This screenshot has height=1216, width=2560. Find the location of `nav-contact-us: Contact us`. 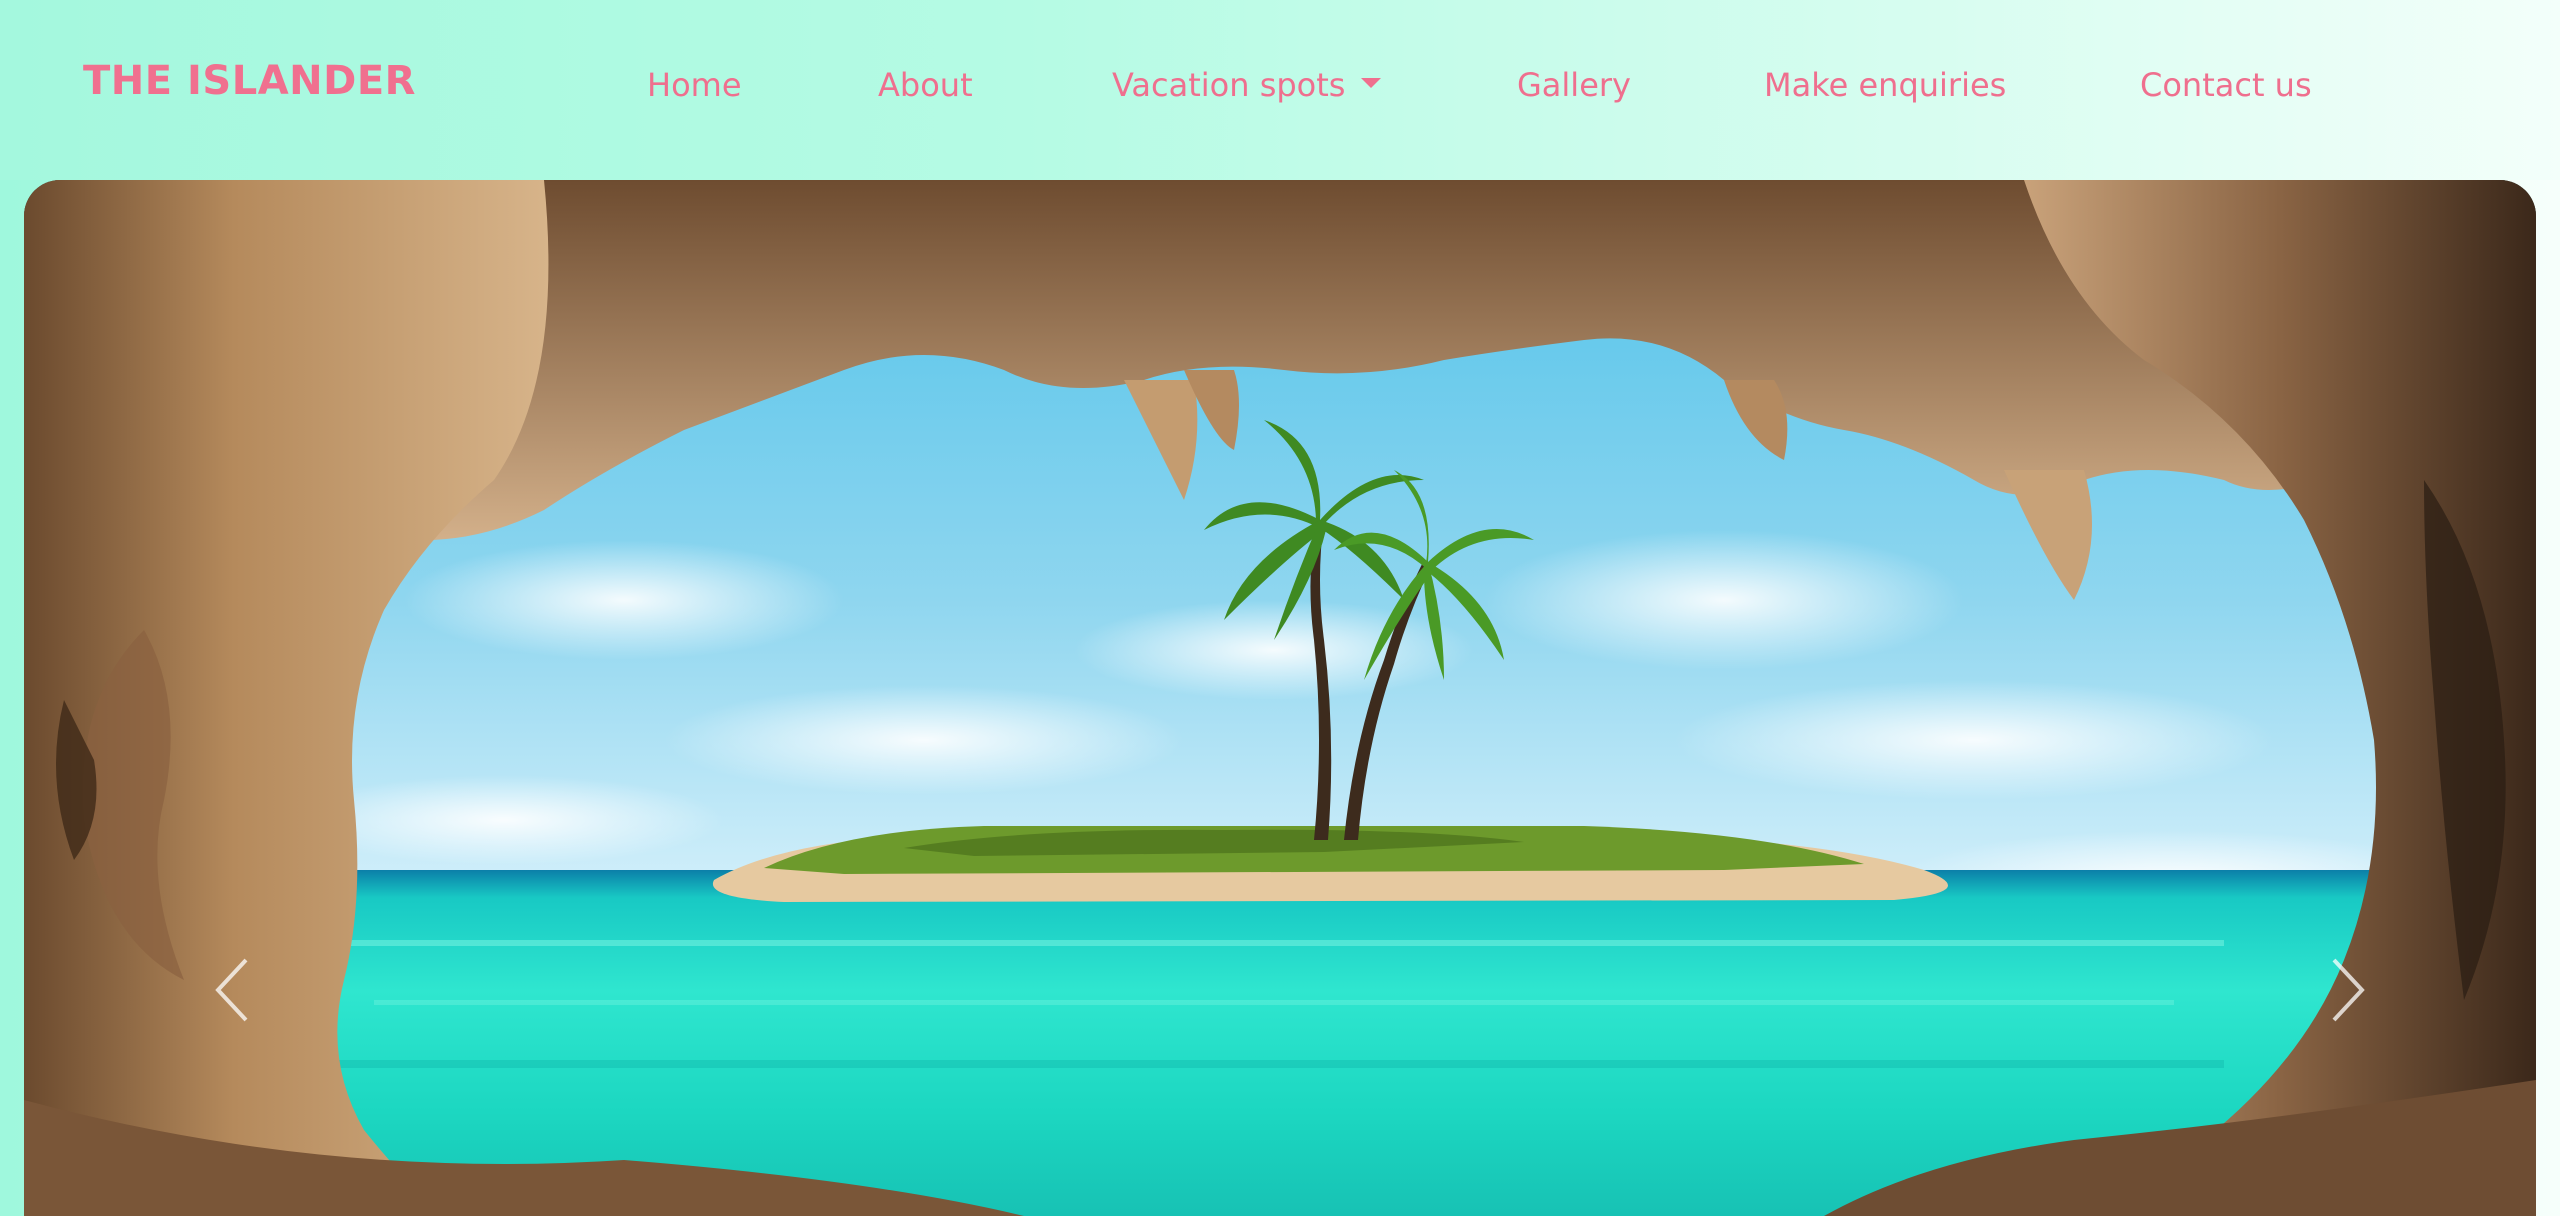

nav-contact-us: Contact us is located at coordinates (2226, 85).